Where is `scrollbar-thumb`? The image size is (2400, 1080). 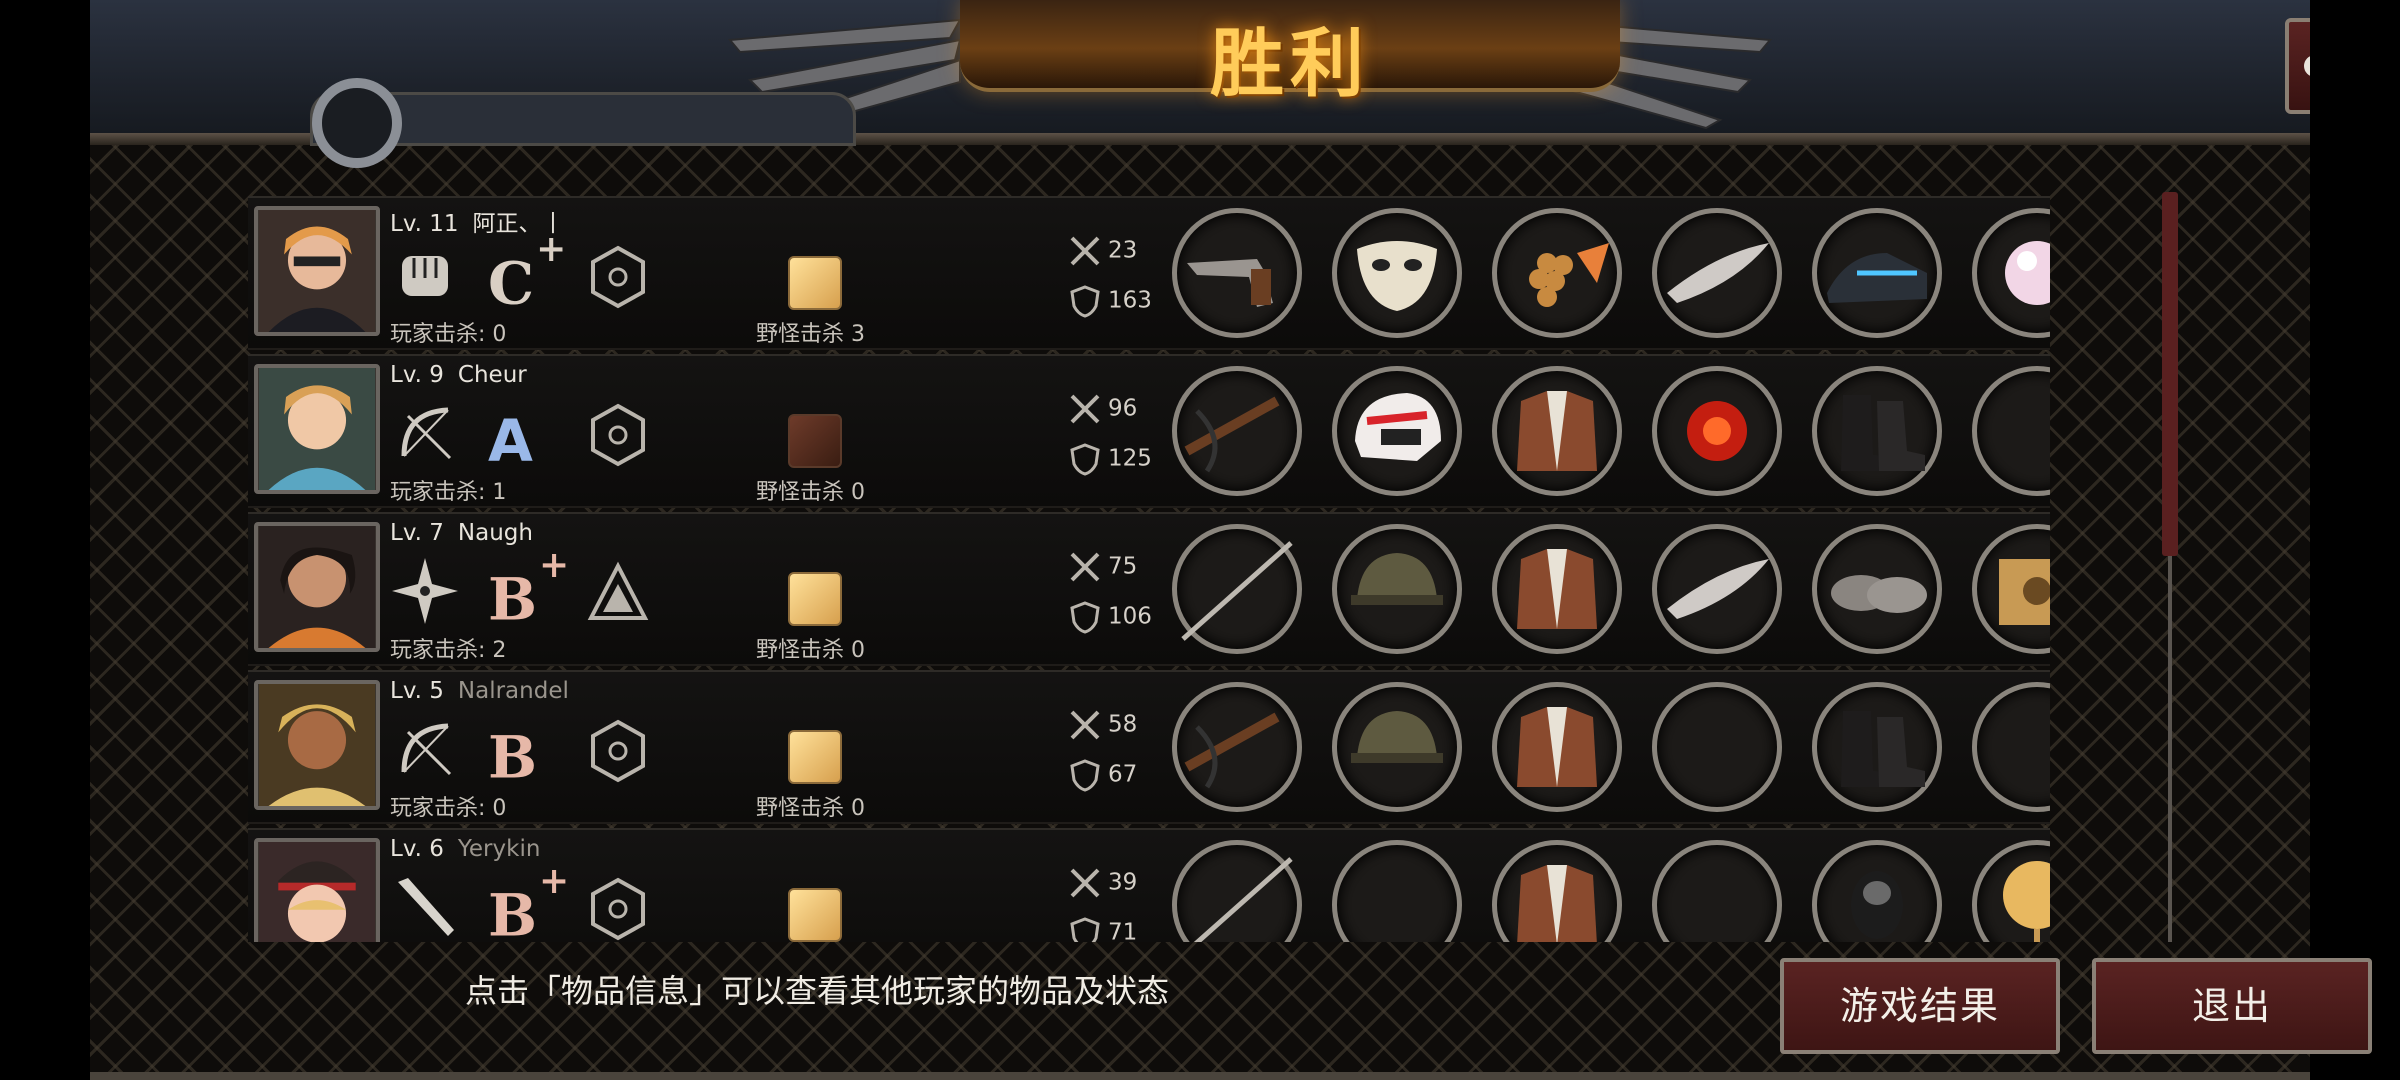
scrollbar-thumb is located at coordinates (2170, 374).